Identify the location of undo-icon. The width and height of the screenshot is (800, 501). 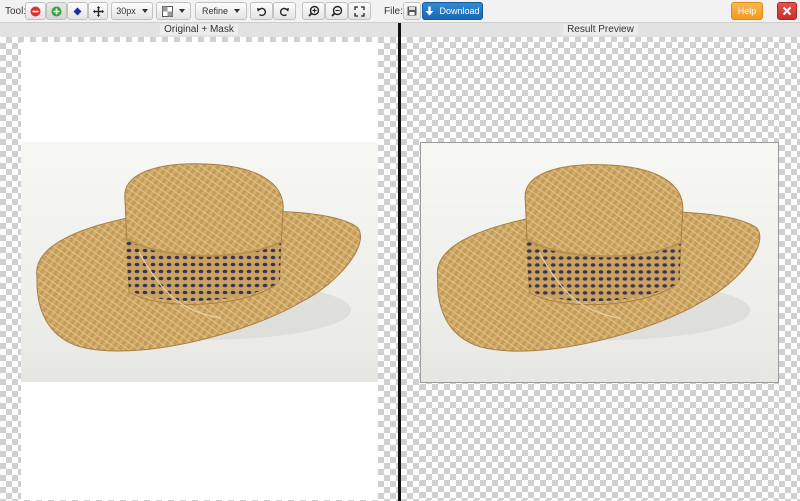
(262, 11).